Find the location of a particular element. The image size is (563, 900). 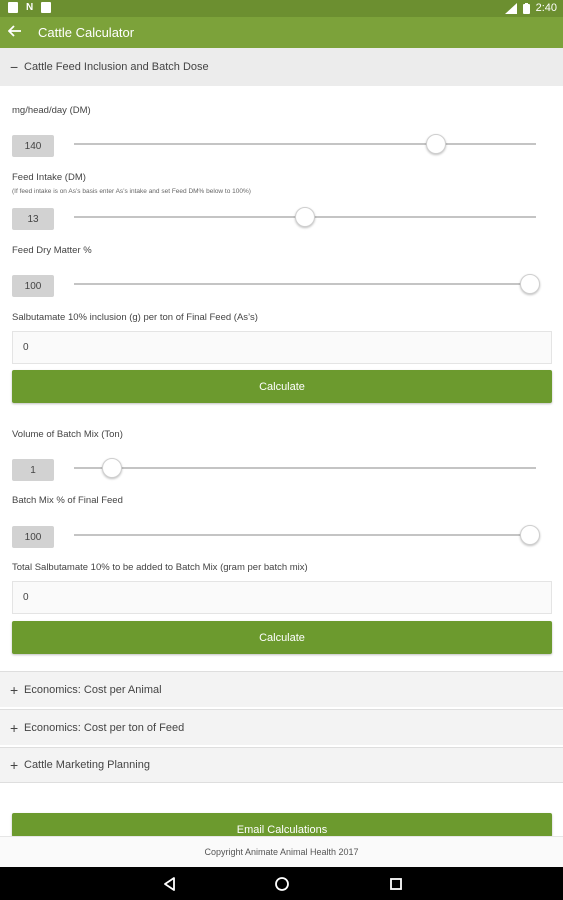

back-arrow-icon is located at coordinates (14, 32).